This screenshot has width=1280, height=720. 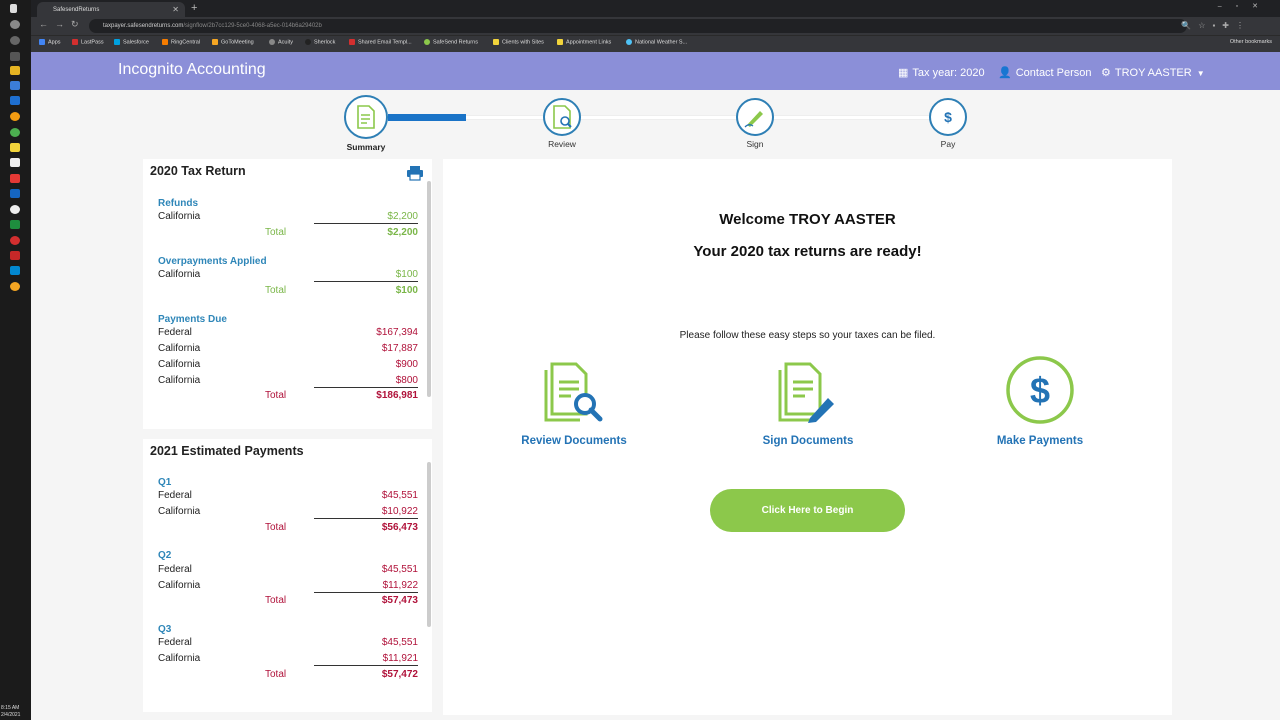 I want to click on step-sign: Sign, so click(x=755, y=123).